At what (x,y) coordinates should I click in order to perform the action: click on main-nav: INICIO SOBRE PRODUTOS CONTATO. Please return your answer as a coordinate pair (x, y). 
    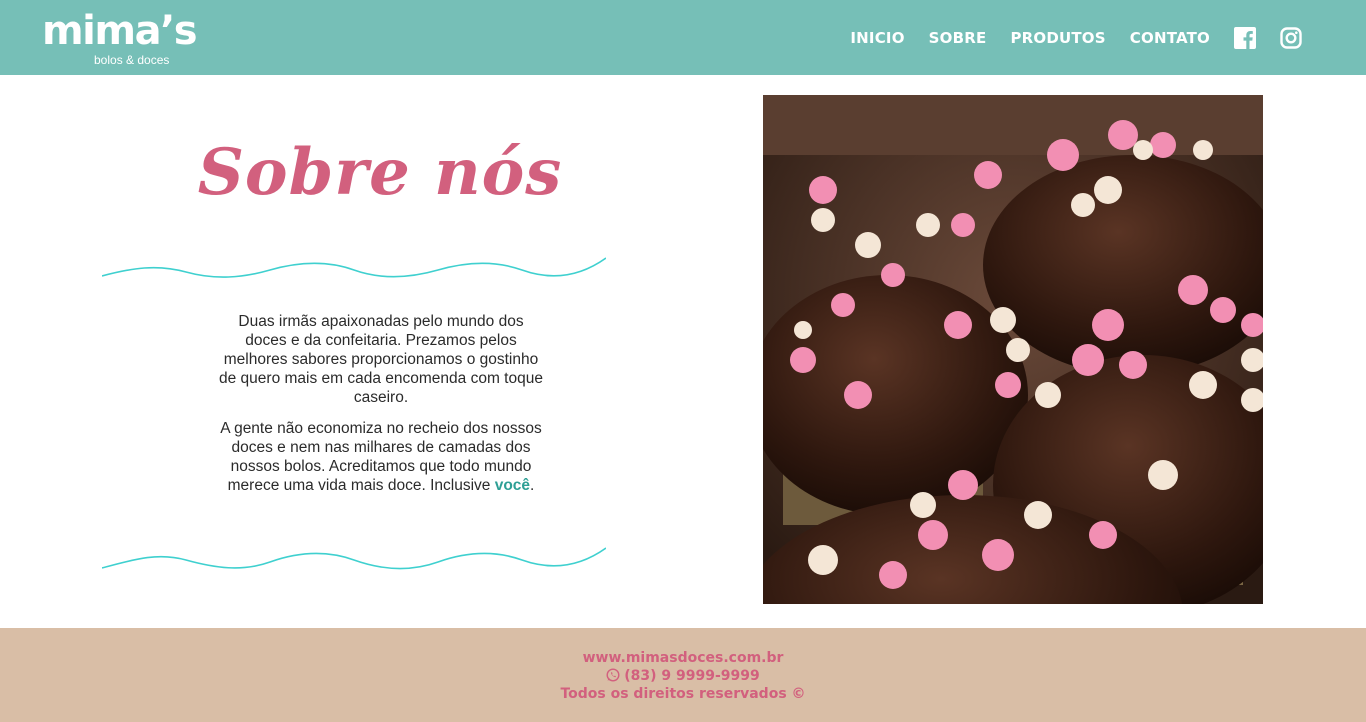
    Looking at the image, I should click on (1064, 38).